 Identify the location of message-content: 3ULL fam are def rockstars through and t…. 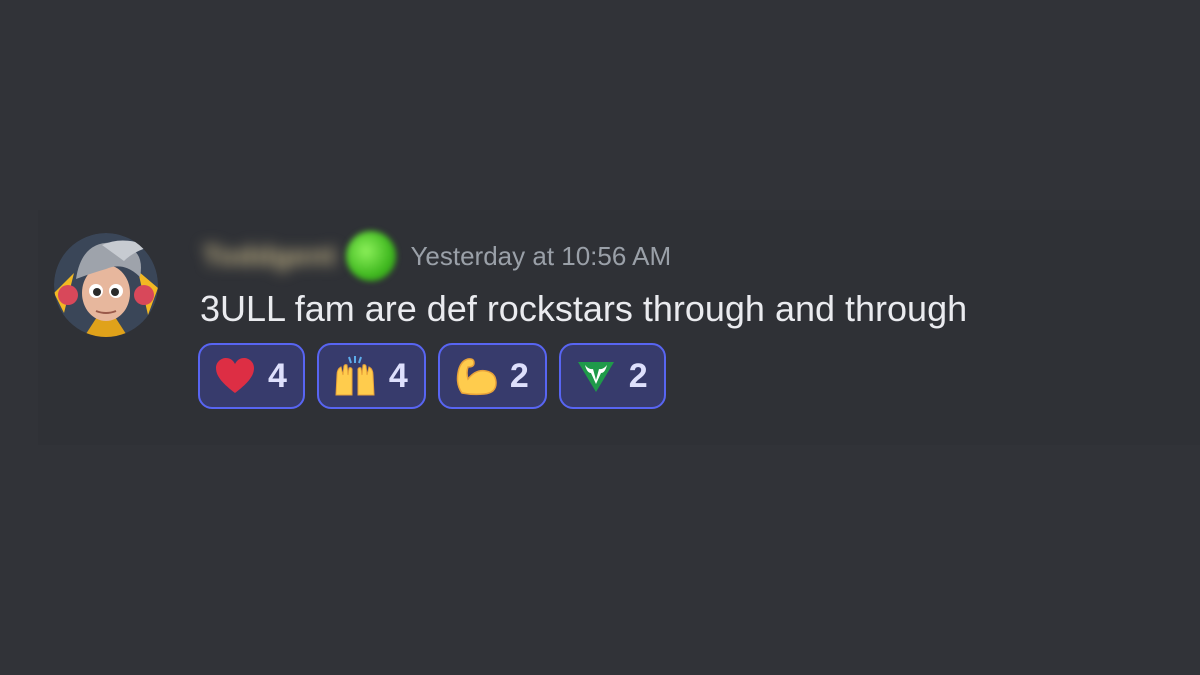
(584, 308).